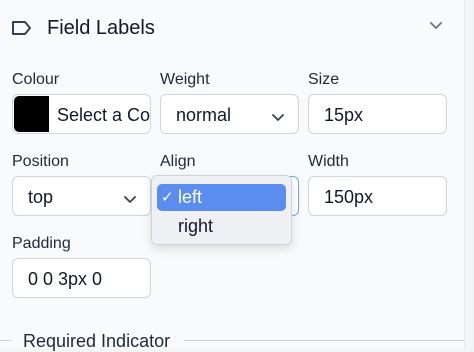  I want to click on padding-input: 0 0 3px 0, so click(81, 278).